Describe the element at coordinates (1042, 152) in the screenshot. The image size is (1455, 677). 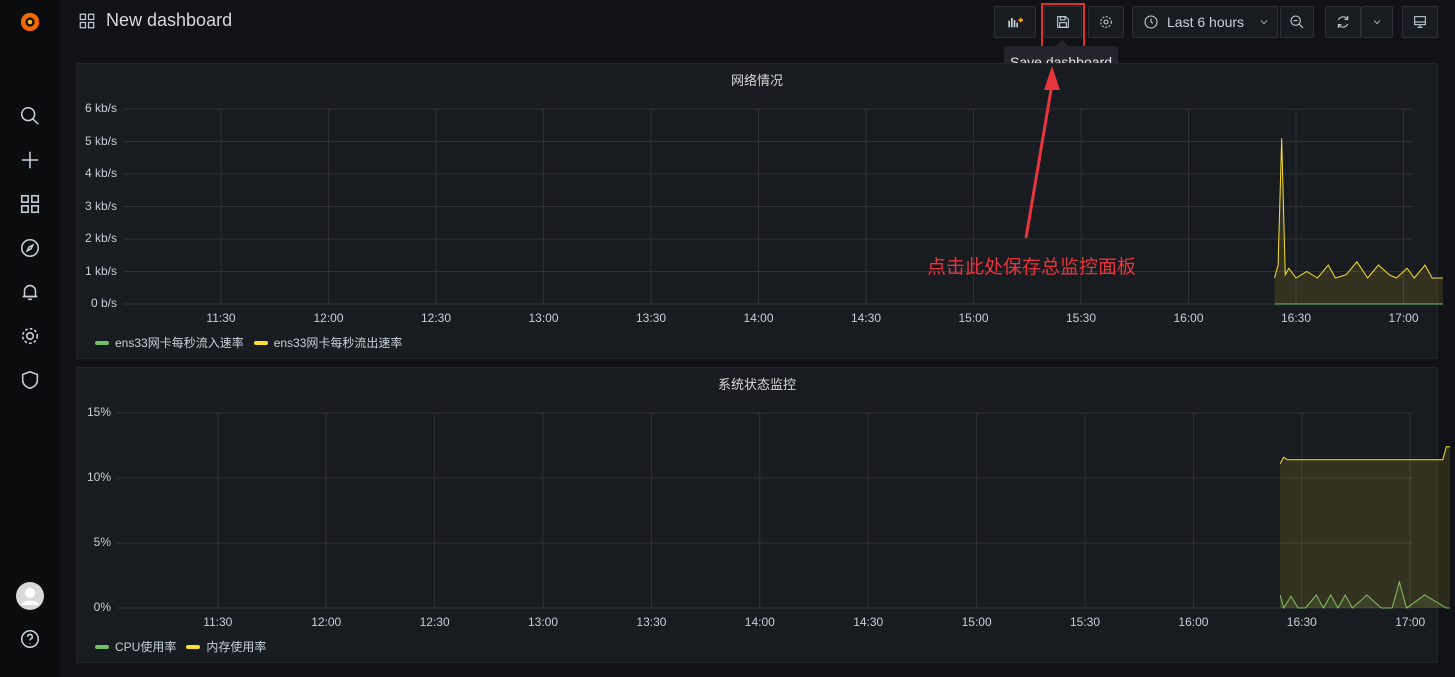
I see `annotation-arrow` at that location.